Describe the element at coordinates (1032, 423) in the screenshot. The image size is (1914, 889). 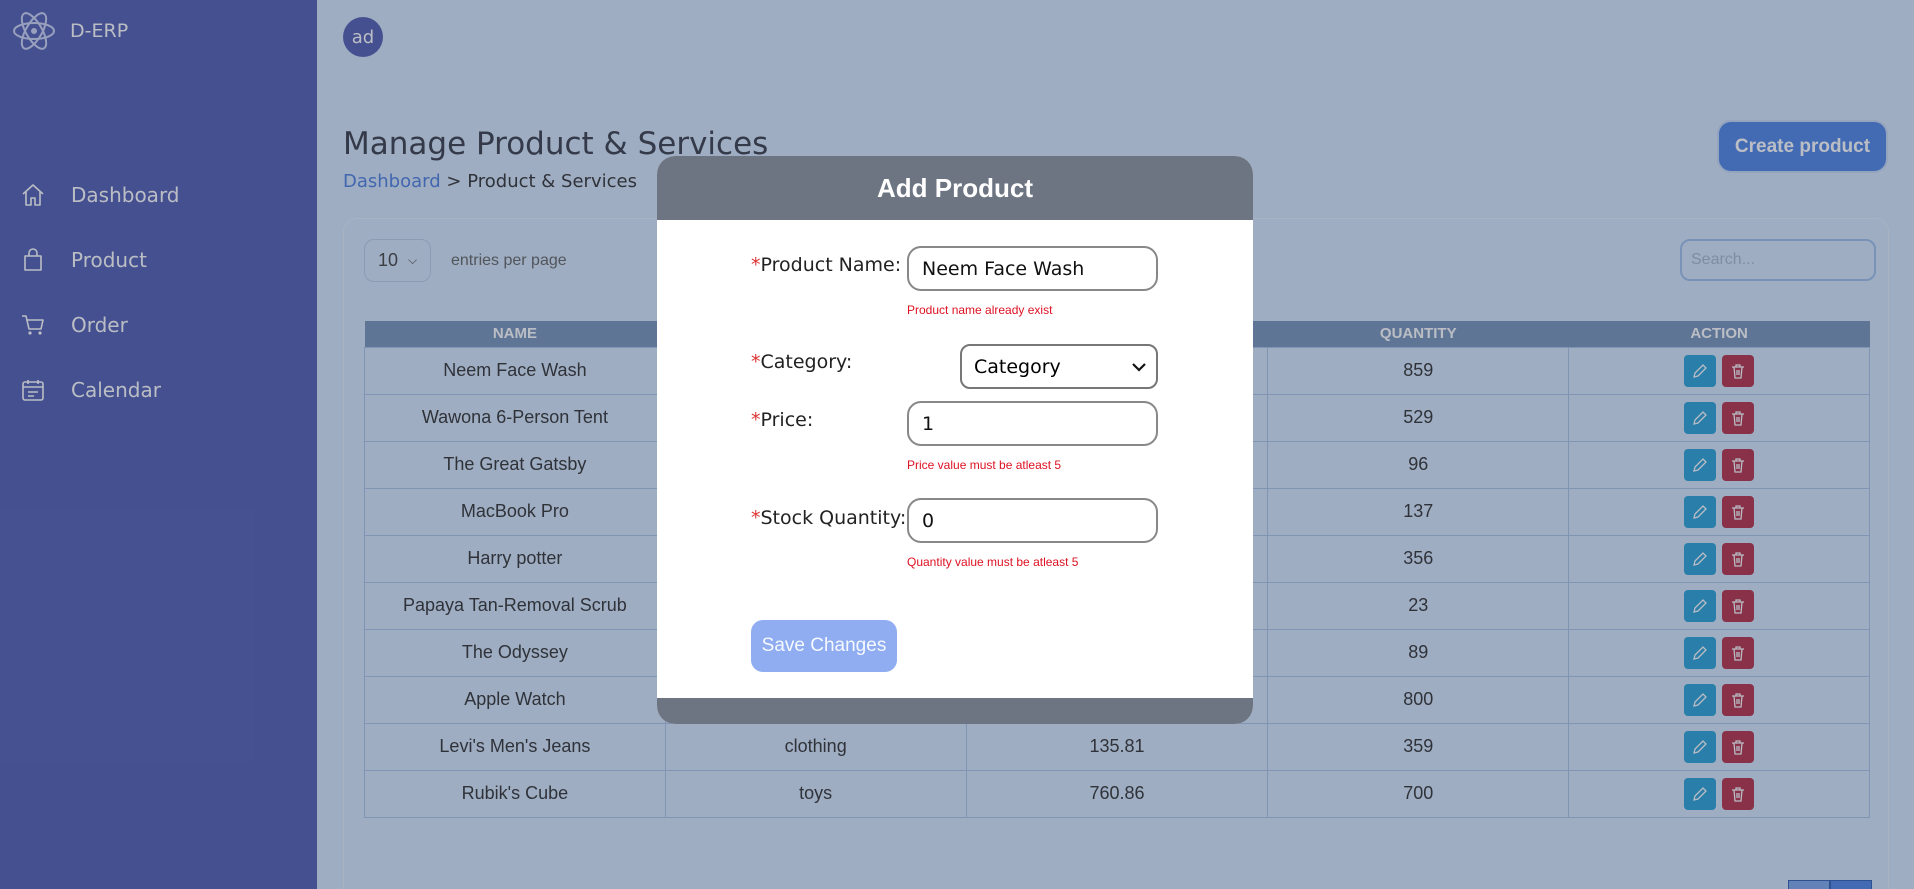
I see `price-input: 1` at that location.